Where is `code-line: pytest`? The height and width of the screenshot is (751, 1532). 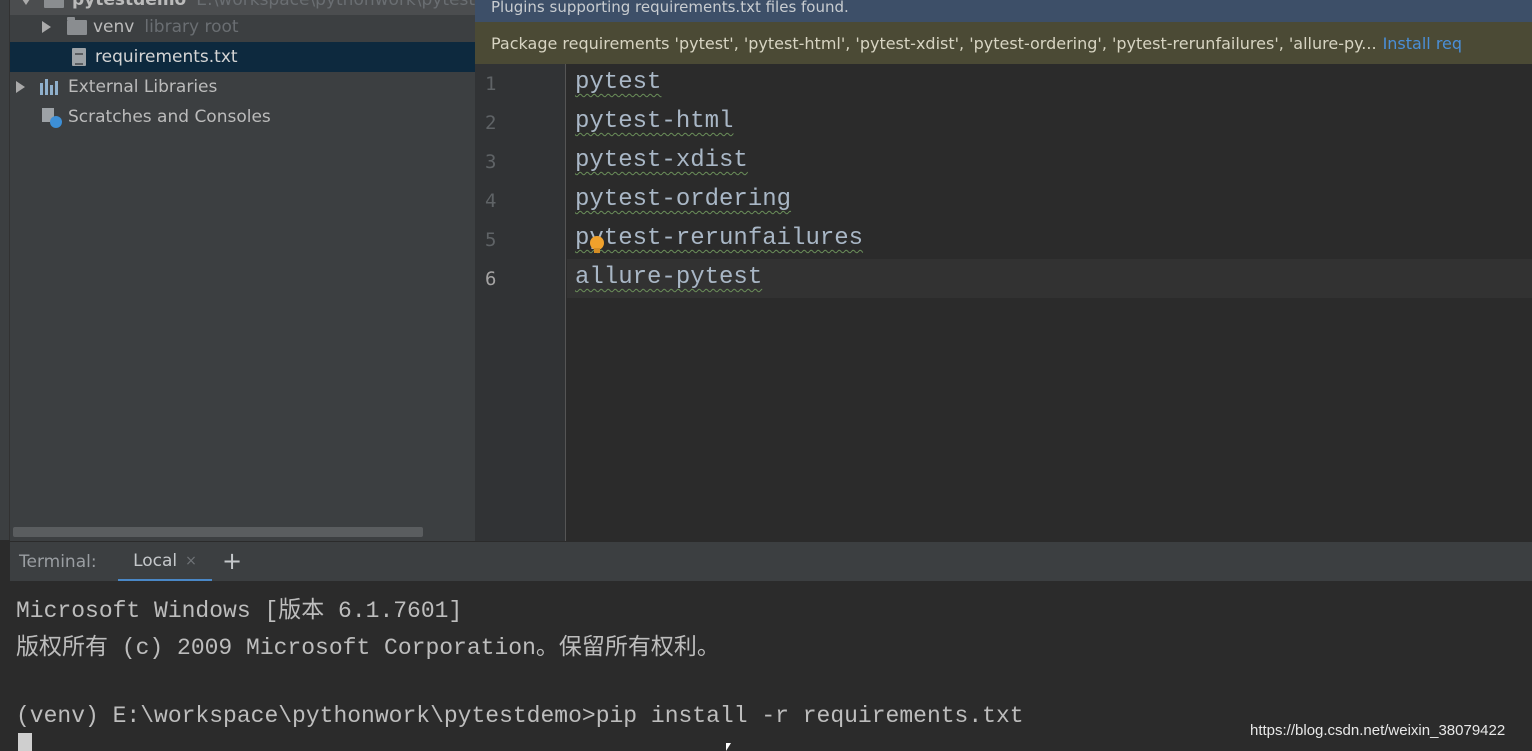
code-line: pytest is located at coordinates (618, 82).